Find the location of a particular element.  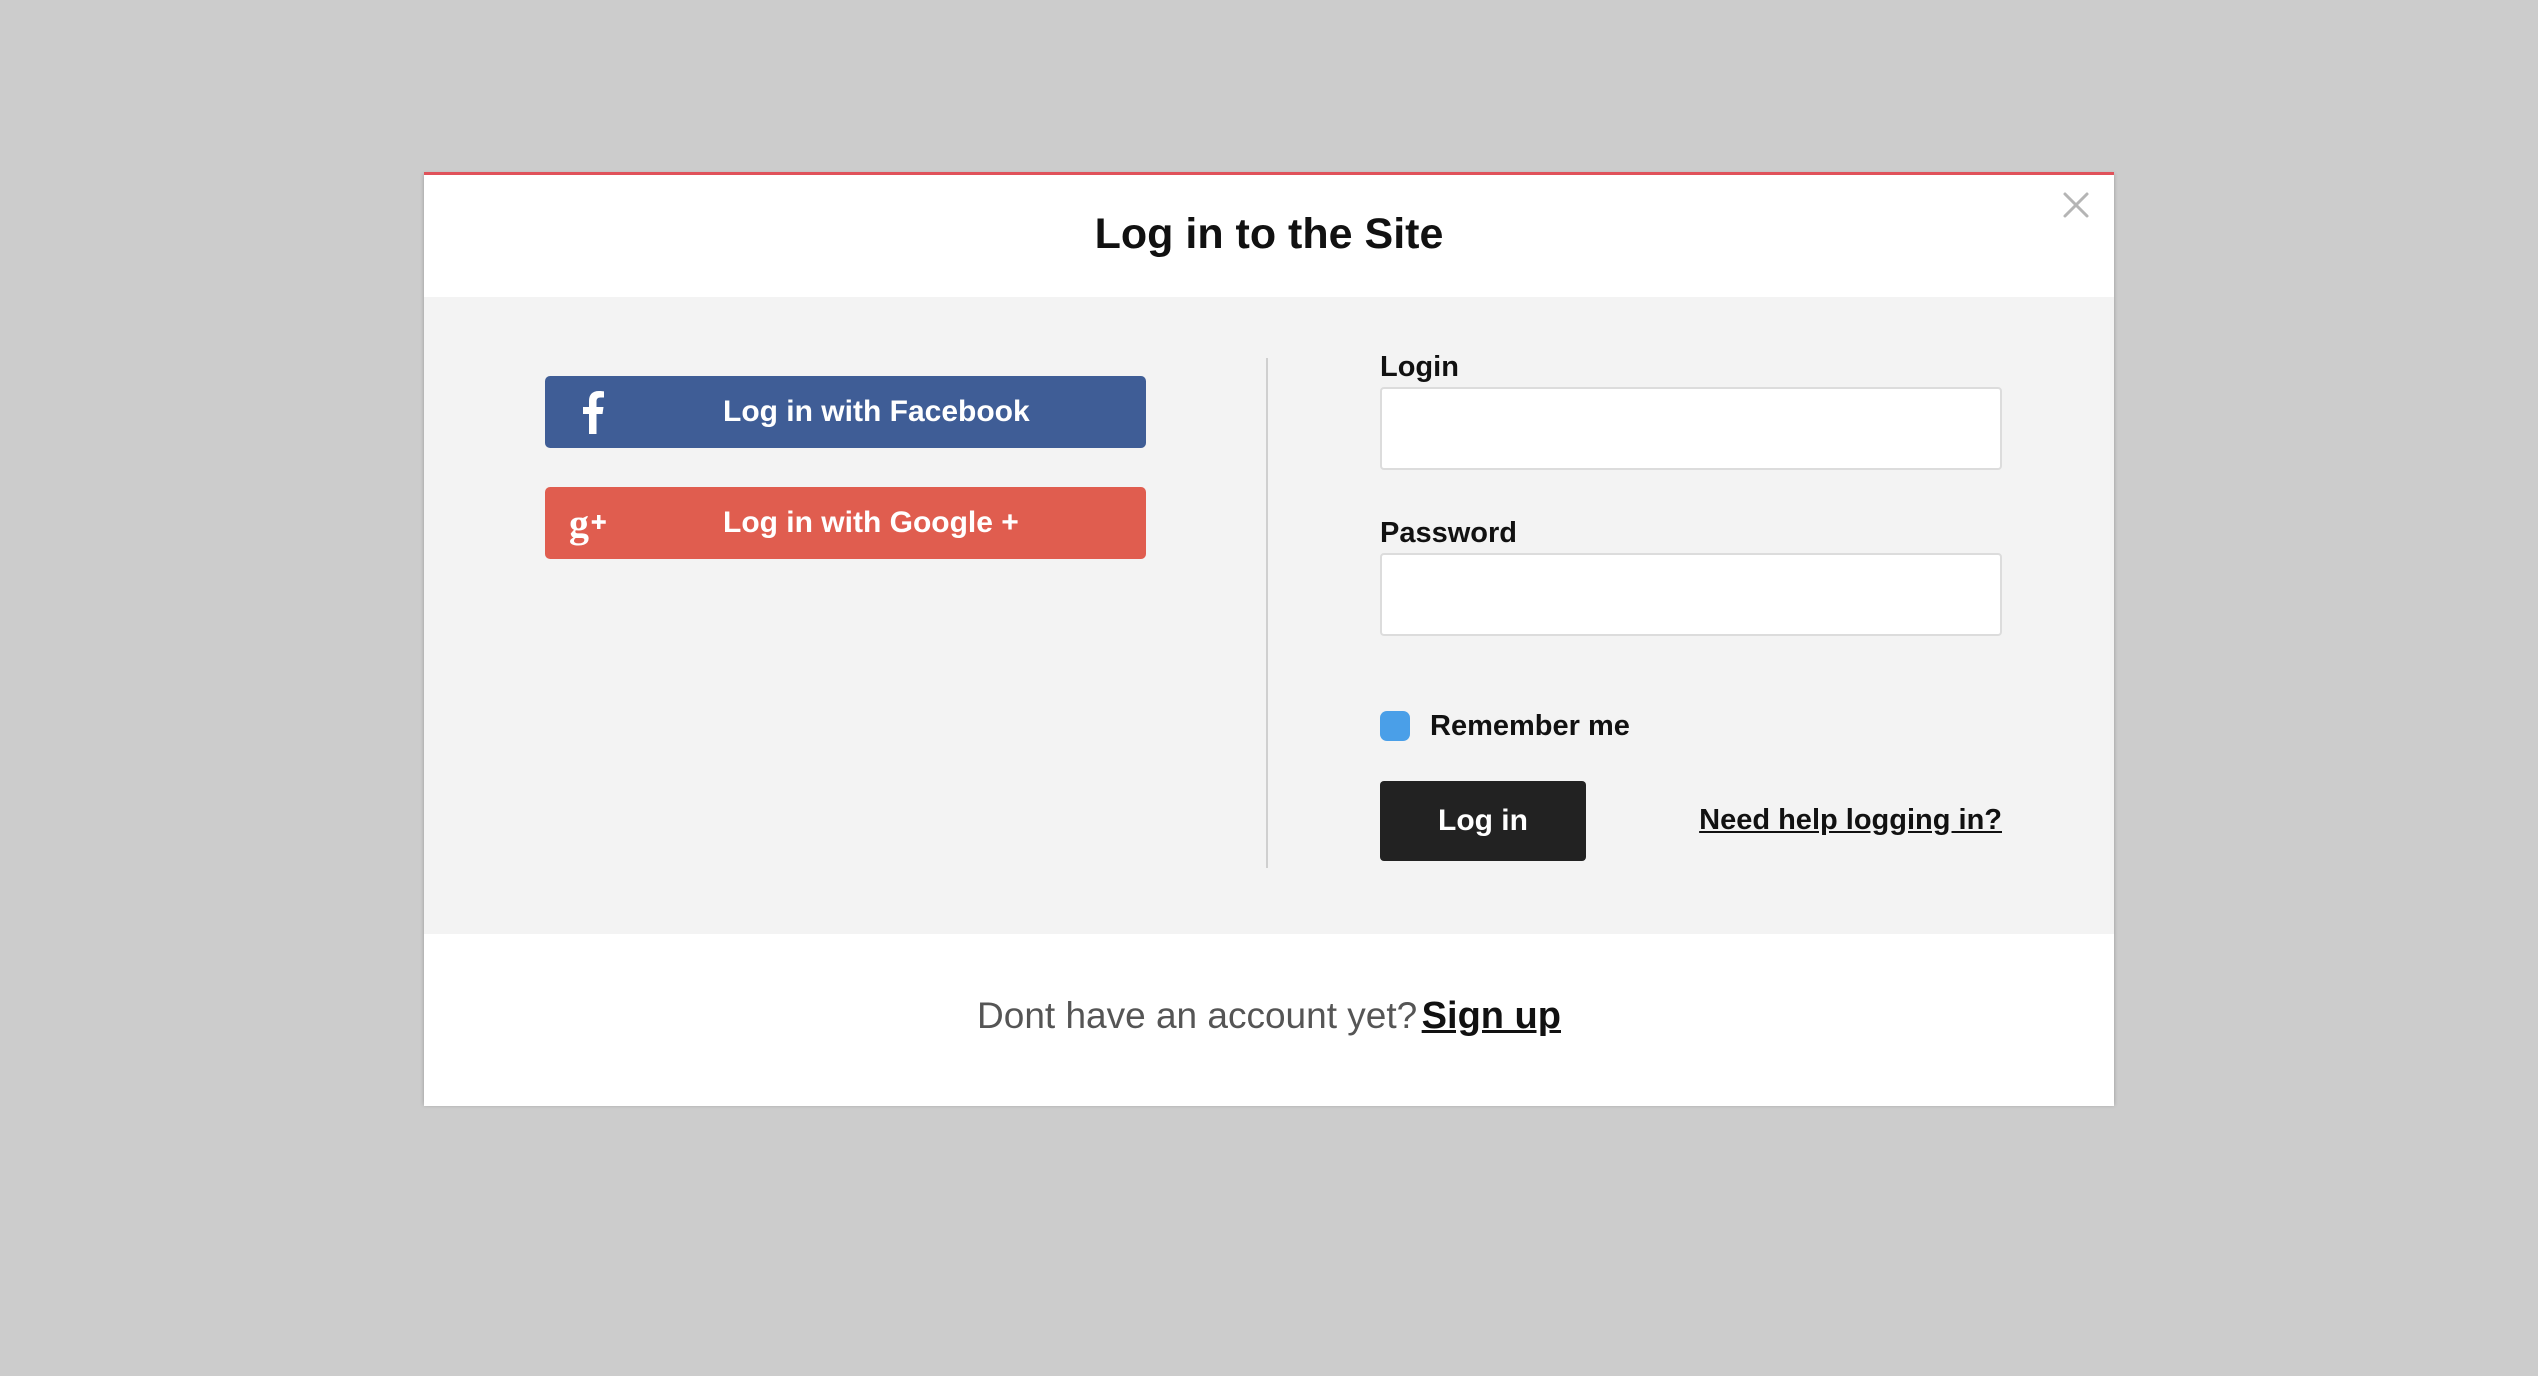

modal-footer: Dont have an account yet? Sign up is located at coordinates (1269, 1020).